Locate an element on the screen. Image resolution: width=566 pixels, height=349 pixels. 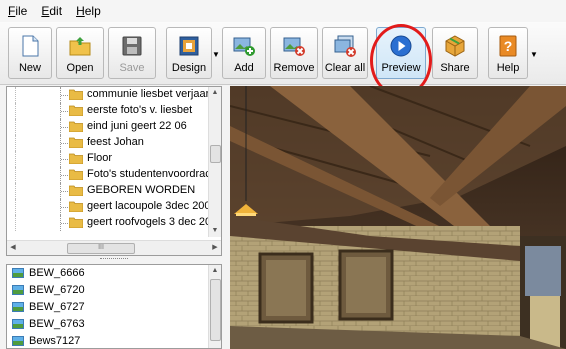
scroll-thumb-horizontal: III is located at coordinates (101, 248).